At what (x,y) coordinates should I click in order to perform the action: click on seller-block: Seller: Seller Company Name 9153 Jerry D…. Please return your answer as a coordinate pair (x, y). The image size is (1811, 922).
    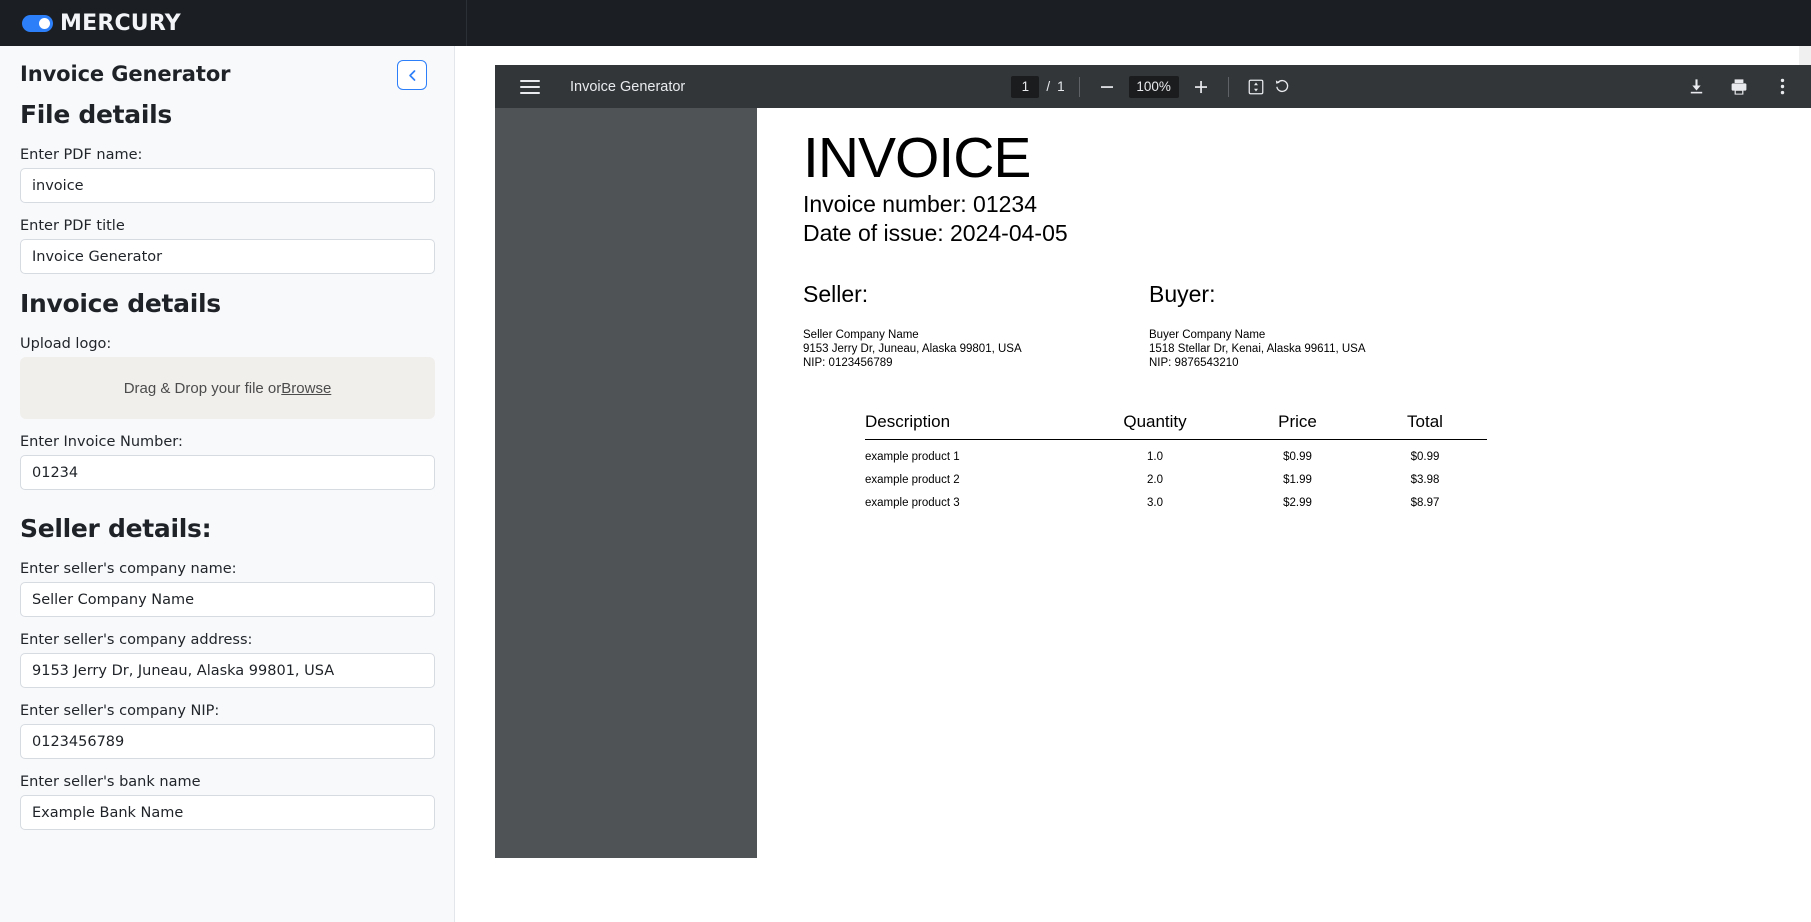
    Looking at the image, I should click on (976, 325).